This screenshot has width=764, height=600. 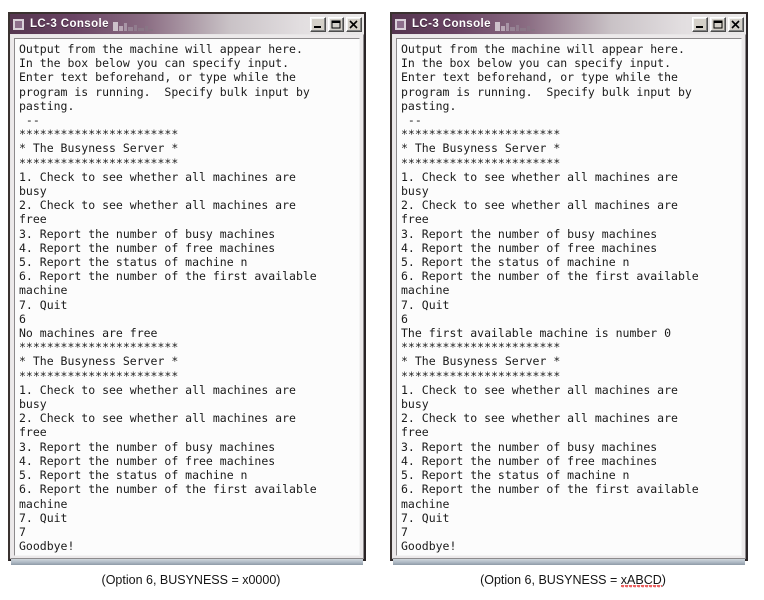 I want to click on figure-caption-left: (Option 6, BUSYNESS = x0000), so click(x=191, y=580).